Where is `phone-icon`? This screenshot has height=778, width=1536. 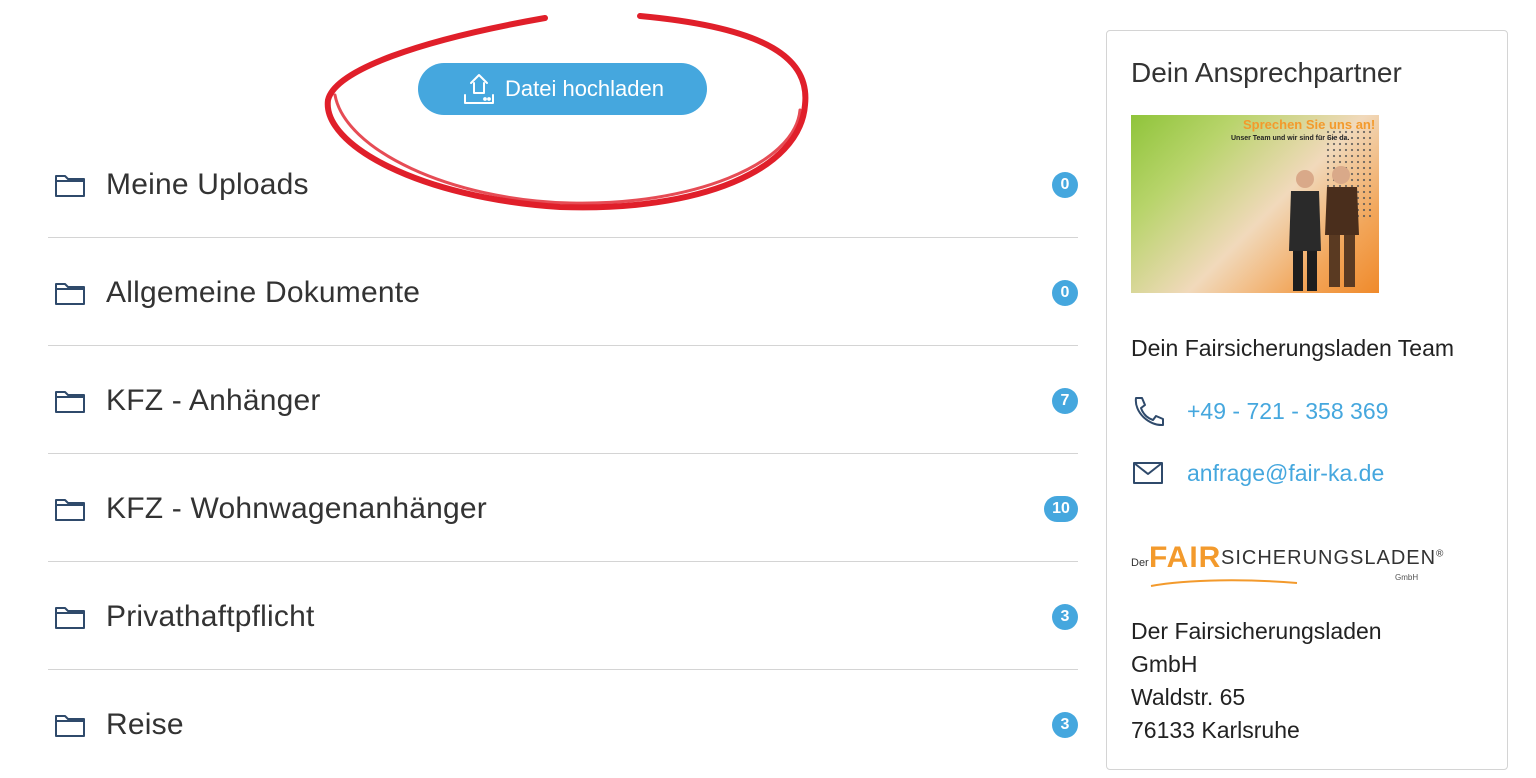
phone-icon is located at coordinates (1149, 411).